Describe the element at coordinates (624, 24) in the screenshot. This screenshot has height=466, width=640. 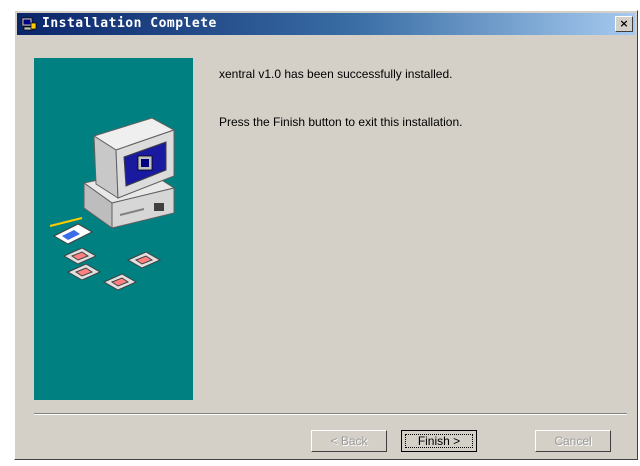
I see `close-button: ×` at that location.